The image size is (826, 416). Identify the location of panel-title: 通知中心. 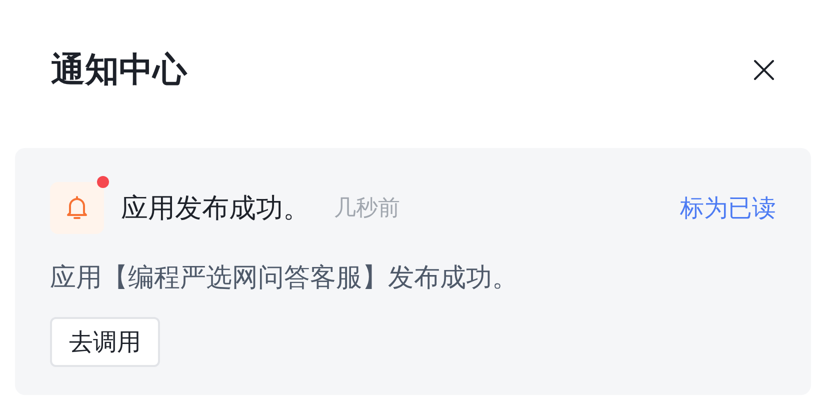
(119, 70).